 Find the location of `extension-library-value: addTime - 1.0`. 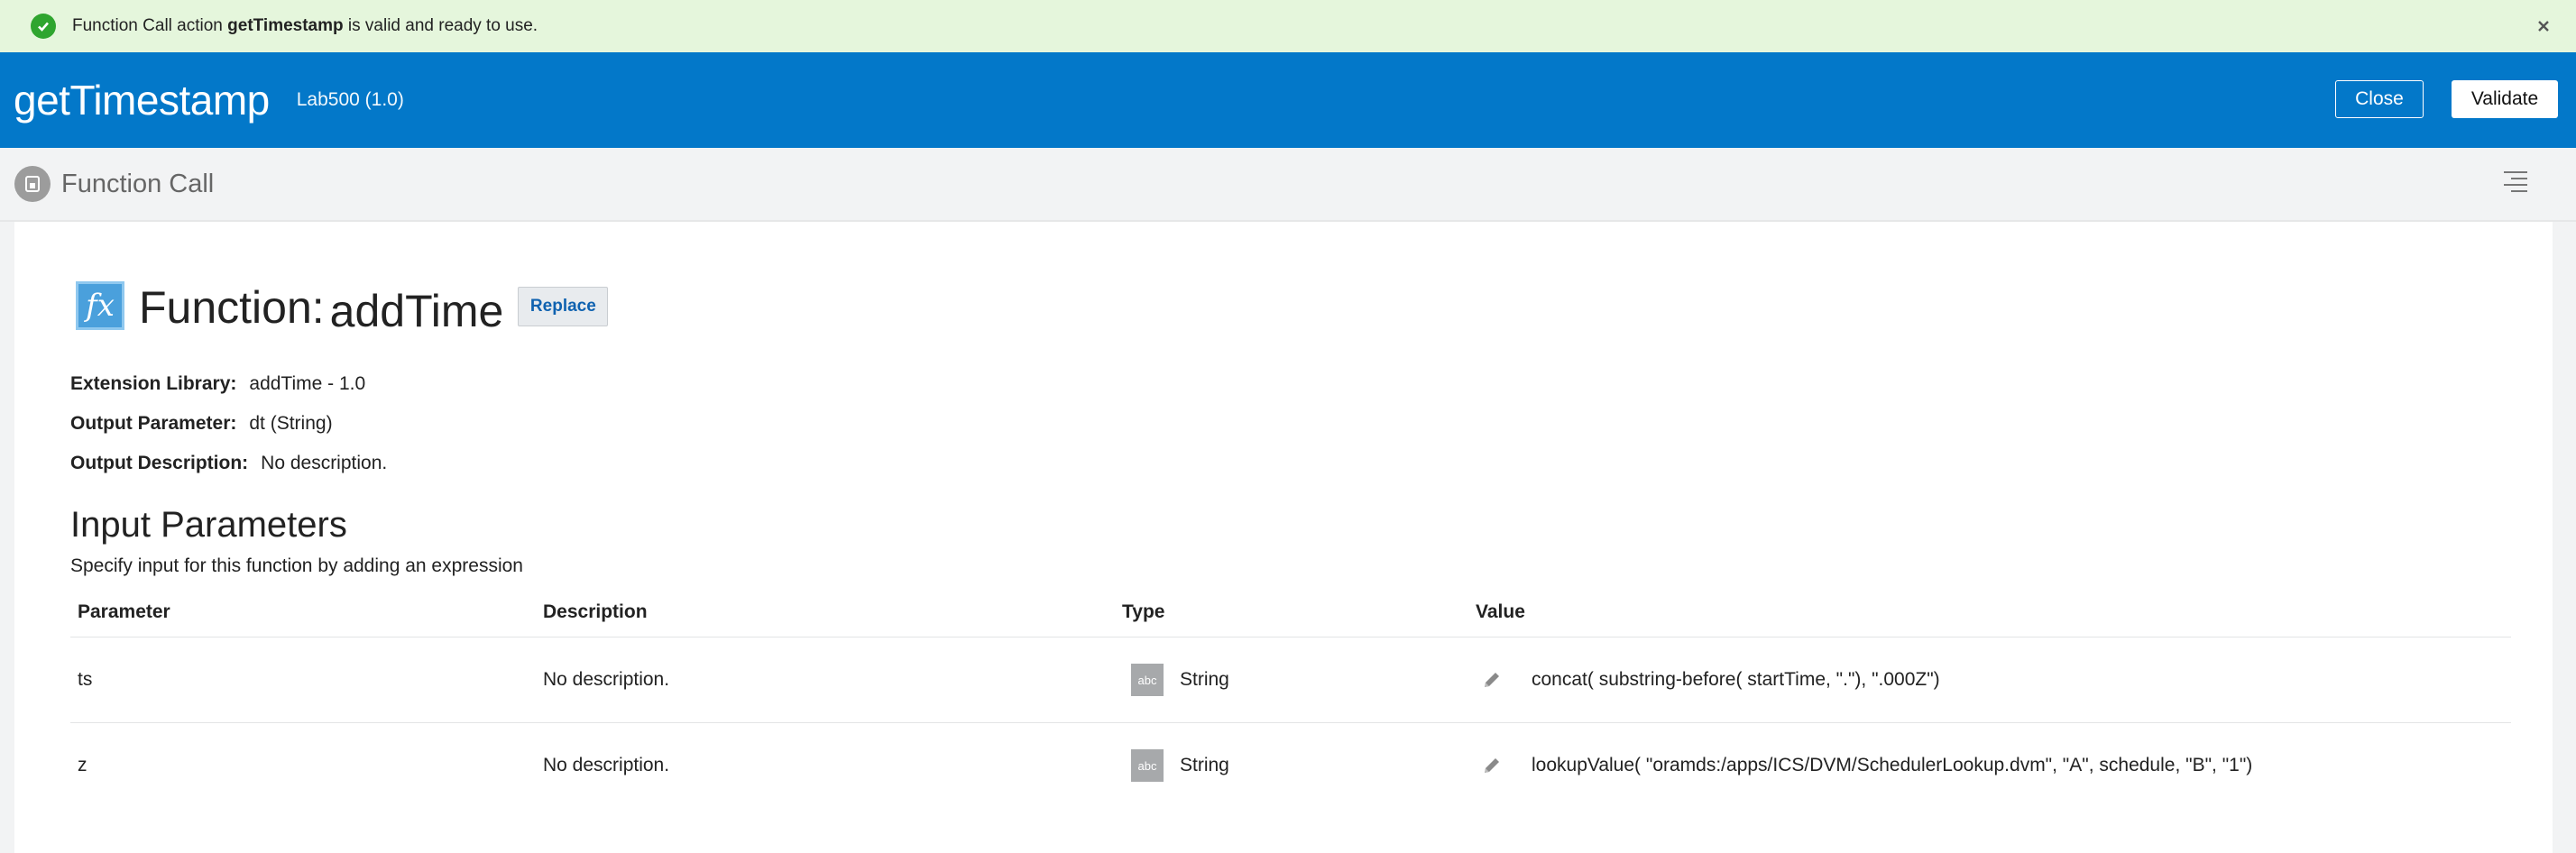

extension-library-value: addTime - 1.0 is located at coordinates (307, 384).